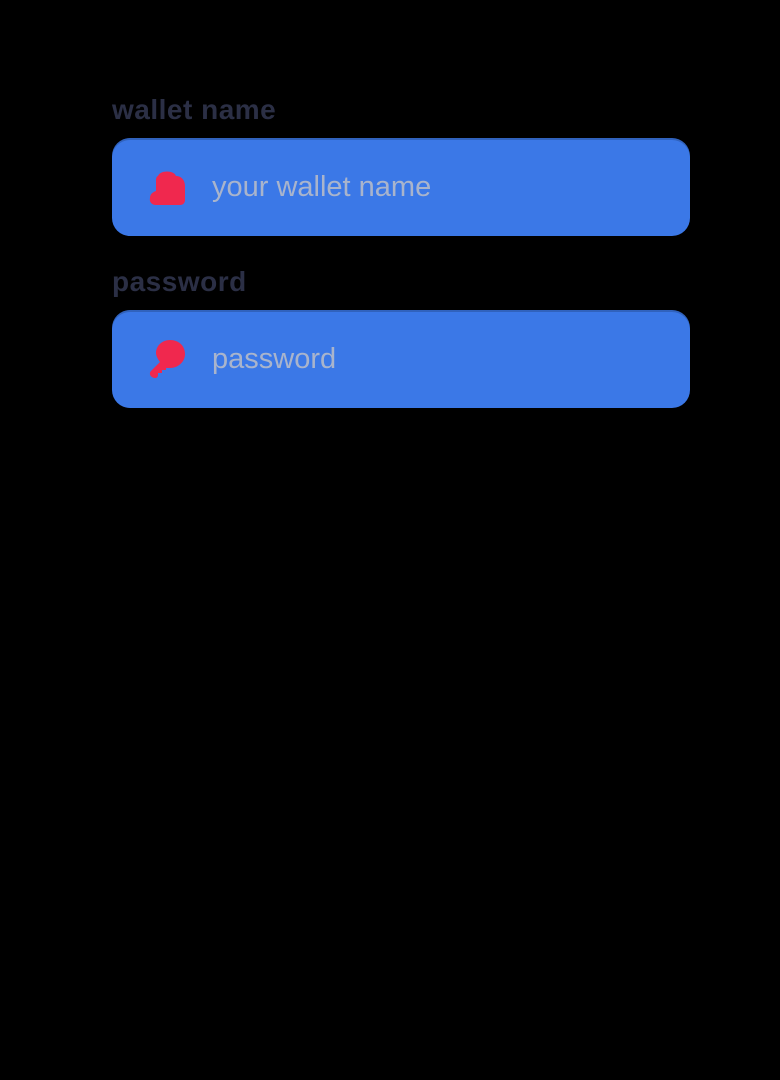  What do you see at coordinates (167, 187) in the screenshot?
I see `wallet-icon` at bounding box center [167, 187].